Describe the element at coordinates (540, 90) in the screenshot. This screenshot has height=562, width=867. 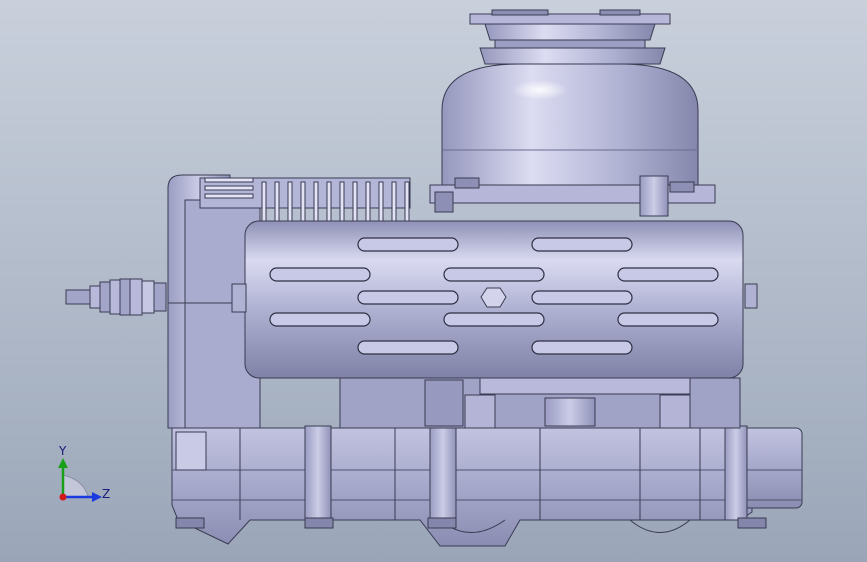
I see `dome-highlight` at that location.